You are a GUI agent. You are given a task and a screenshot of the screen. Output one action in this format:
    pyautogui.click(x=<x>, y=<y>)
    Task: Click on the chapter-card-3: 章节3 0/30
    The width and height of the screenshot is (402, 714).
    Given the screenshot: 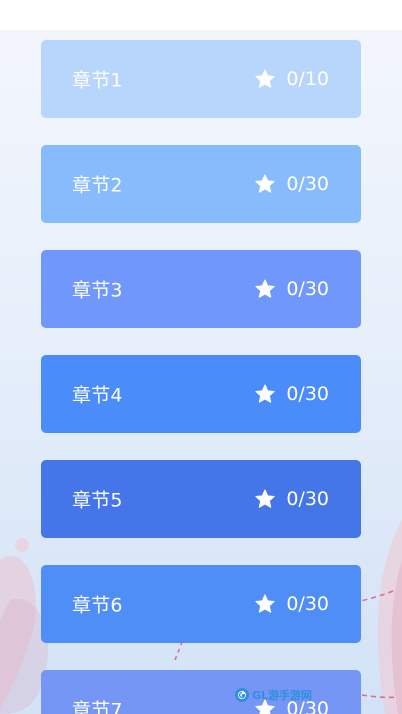 What is the action you would take?
    pyautogui.click(x=201, y=289)
    